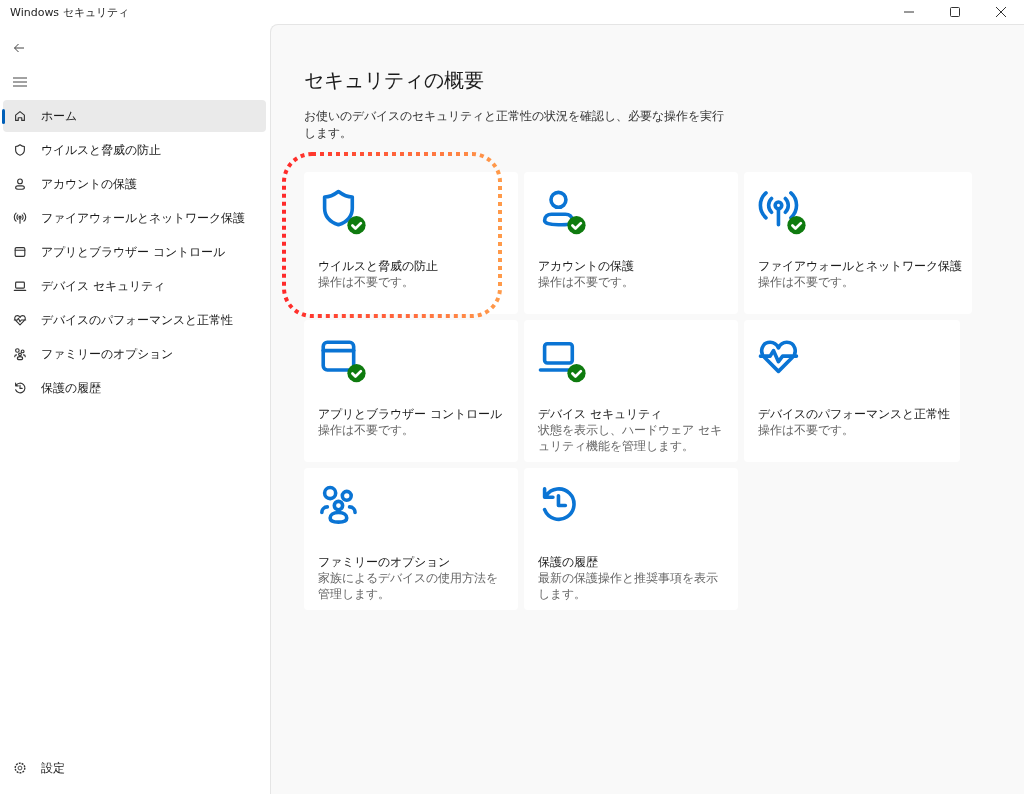 This screenshot has height=794, width=1024. Describe the element at coordinates (20, 768) in the screenshot. I see `settings-icon` at that location.